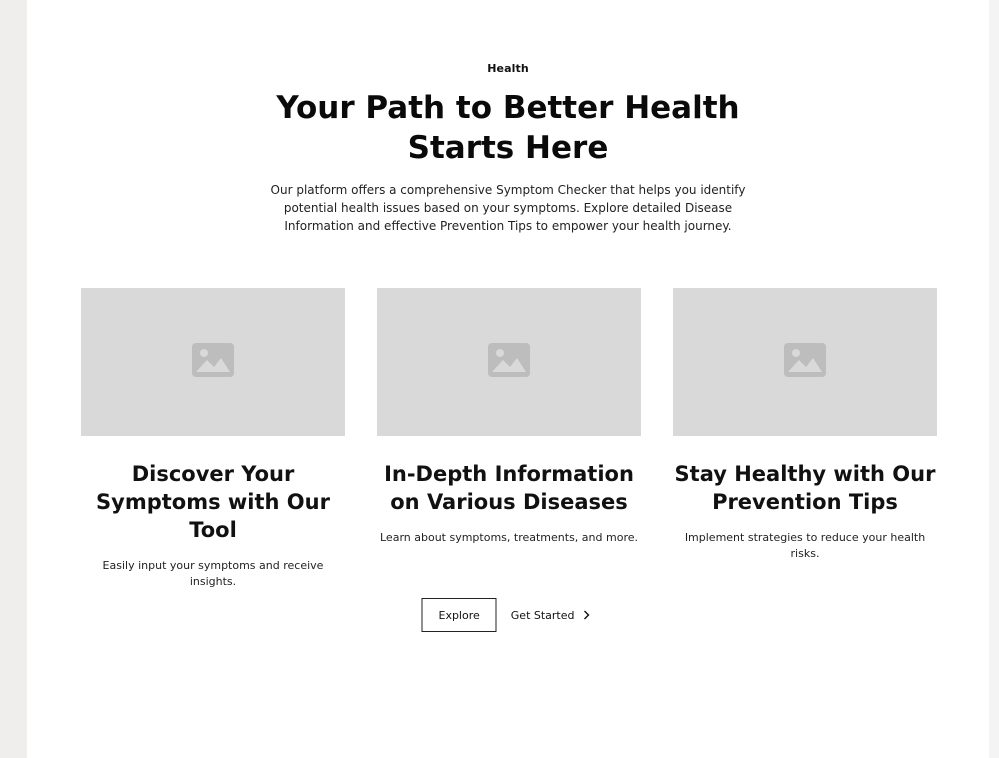  Describe the element at coordinates (508, 68) in the screenshot. I see `section-tagline: Health` at that location.